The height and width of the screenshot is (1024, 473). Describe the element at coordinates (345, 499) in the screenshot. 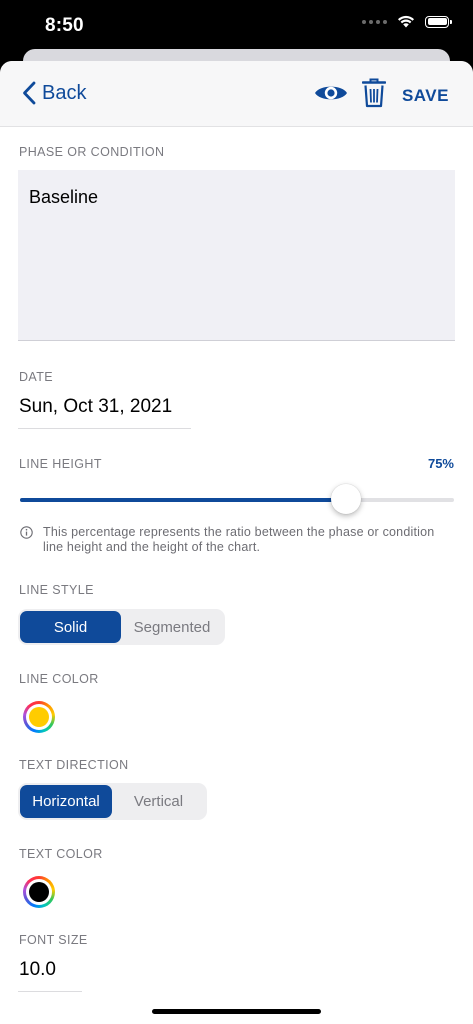

I see `slider-thumb` at that location.